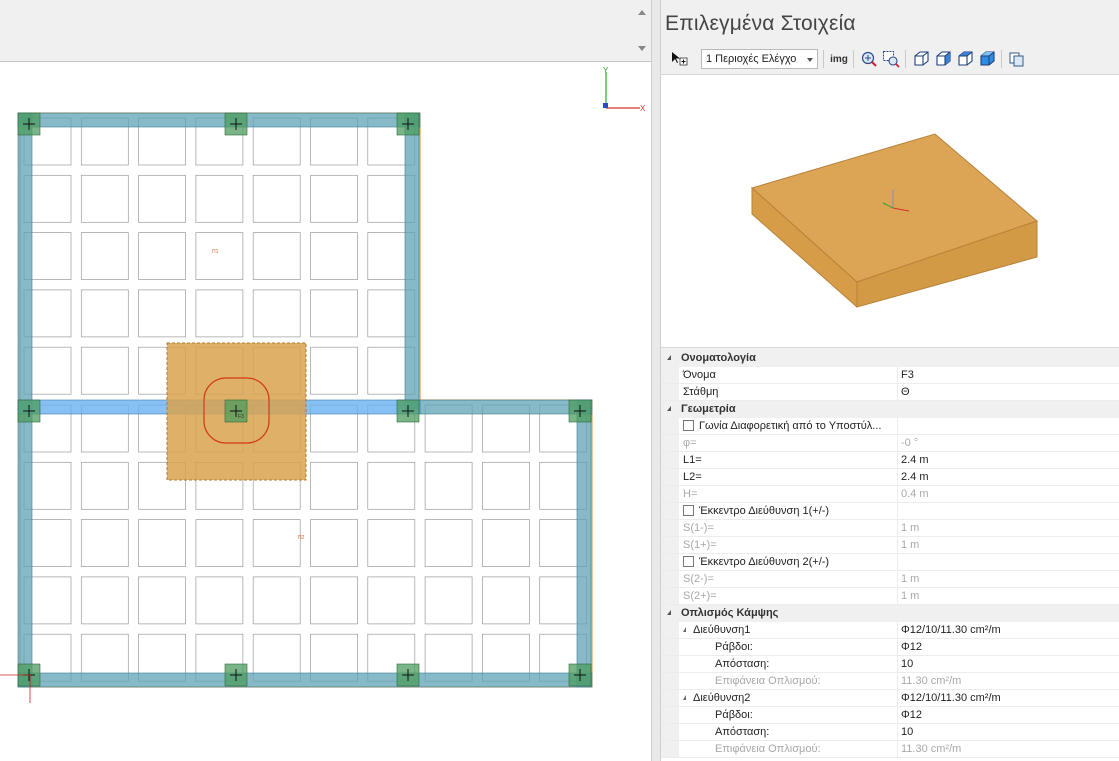 This screenshot has width=1119, height=761. Describe the element at coordinates (642, 31) in the screenshot. I see `header-scrollbar` at that location.